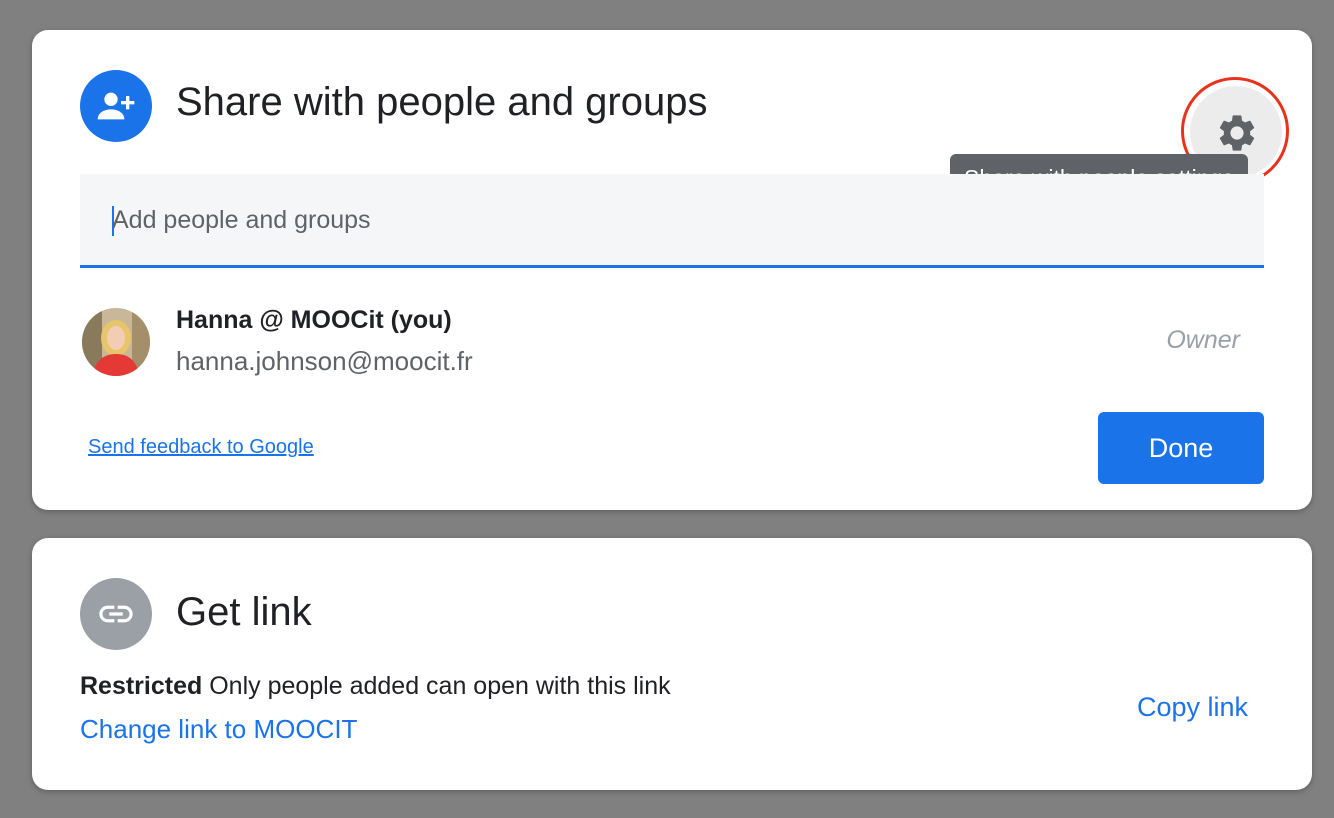 The height and width of the screenshot is (818, 1334). I want to click on link-icon, so click(116, 614).